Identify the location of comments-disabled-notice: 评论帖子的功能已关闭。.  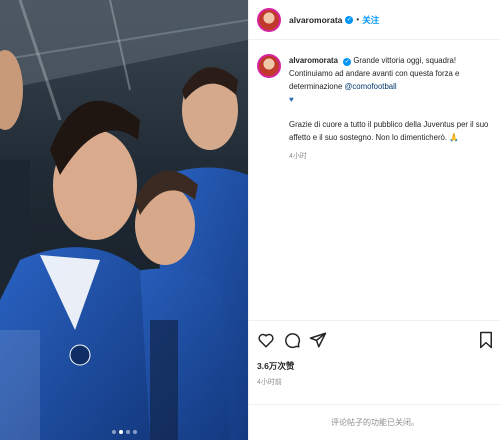
(375, 422).